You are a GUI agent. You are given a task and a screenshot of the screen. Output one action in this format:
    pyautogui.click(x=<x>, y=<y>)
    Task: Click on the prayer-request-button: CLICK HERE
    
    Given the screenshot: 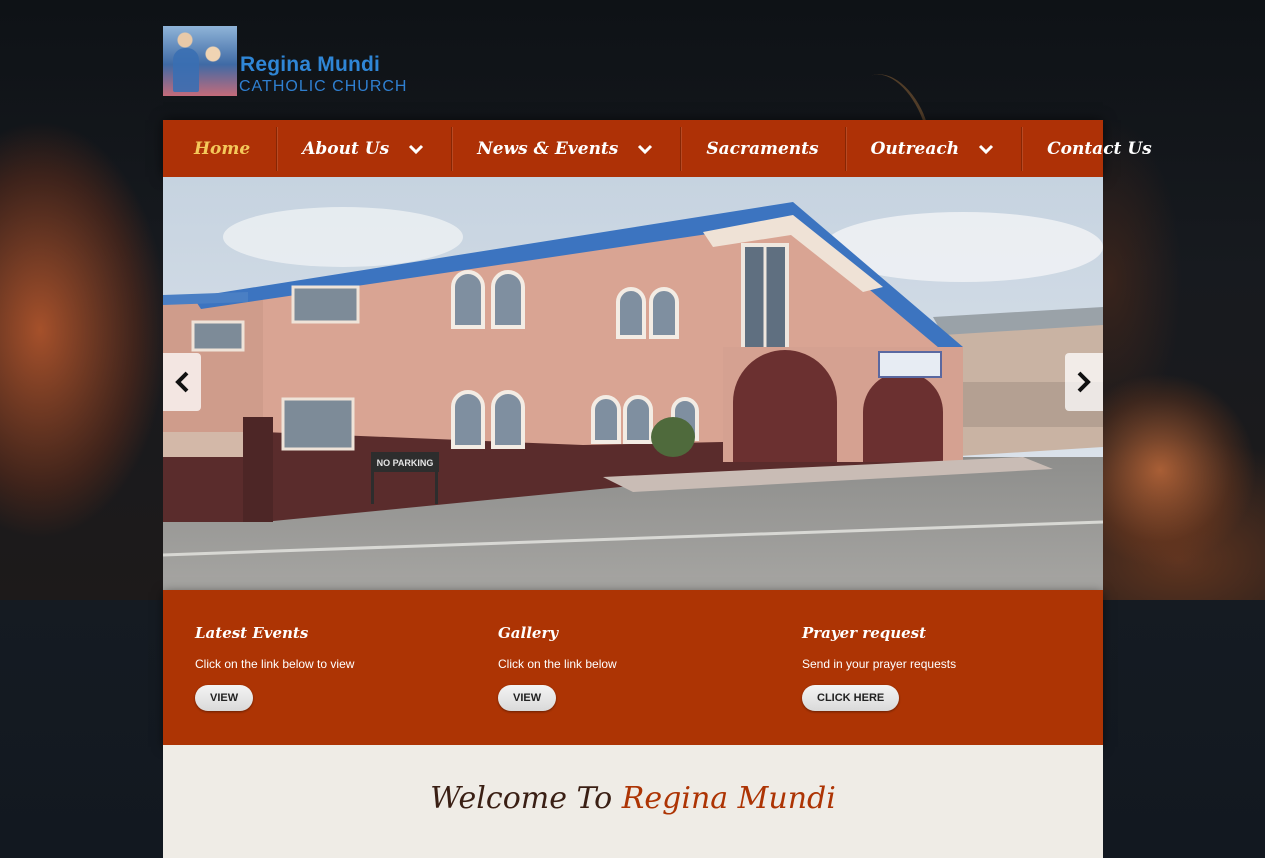 What is the action you would take?
    pyautogui.click(x=851, y=698)
    